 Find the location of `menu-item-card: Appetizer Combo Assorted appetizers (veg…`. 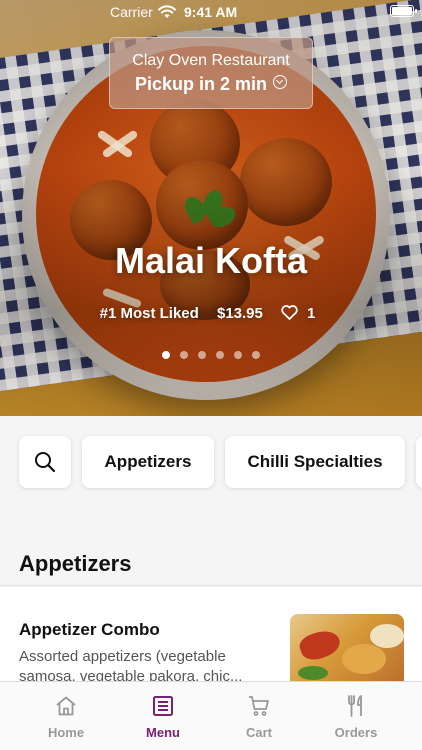

menu-item-card: Appetizer Combo Assorted appetizers (veg… is located at coordinates (211, 637).